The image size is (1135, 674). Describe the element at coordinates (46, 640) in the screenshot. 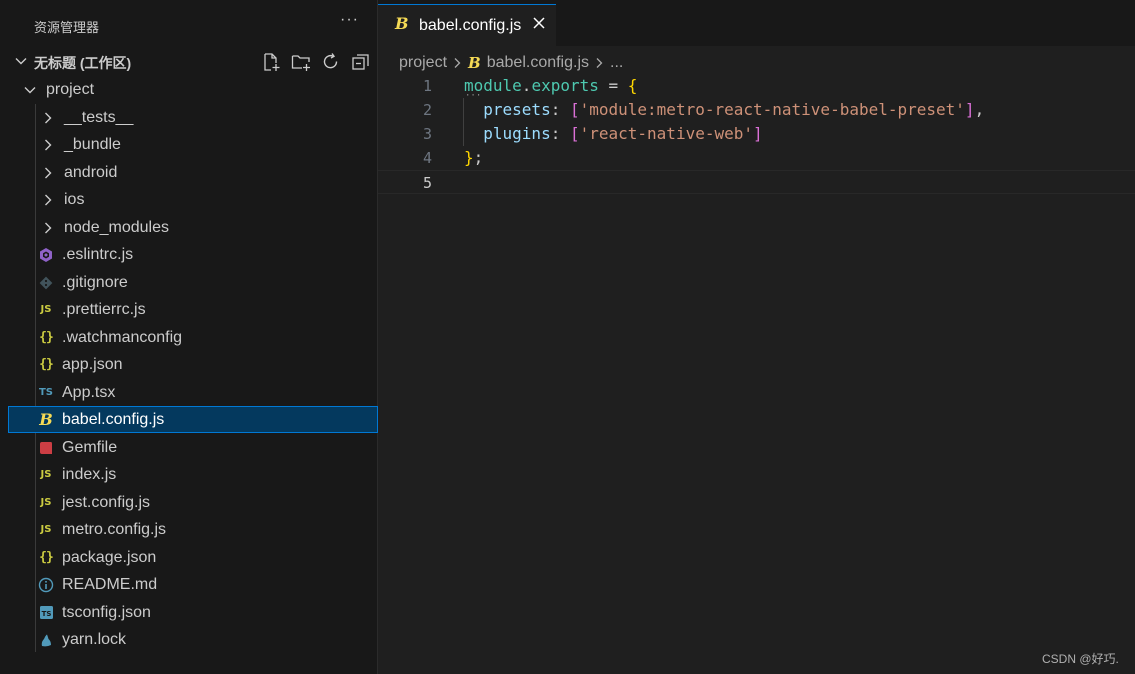

I see `yarn-icon` at that location.